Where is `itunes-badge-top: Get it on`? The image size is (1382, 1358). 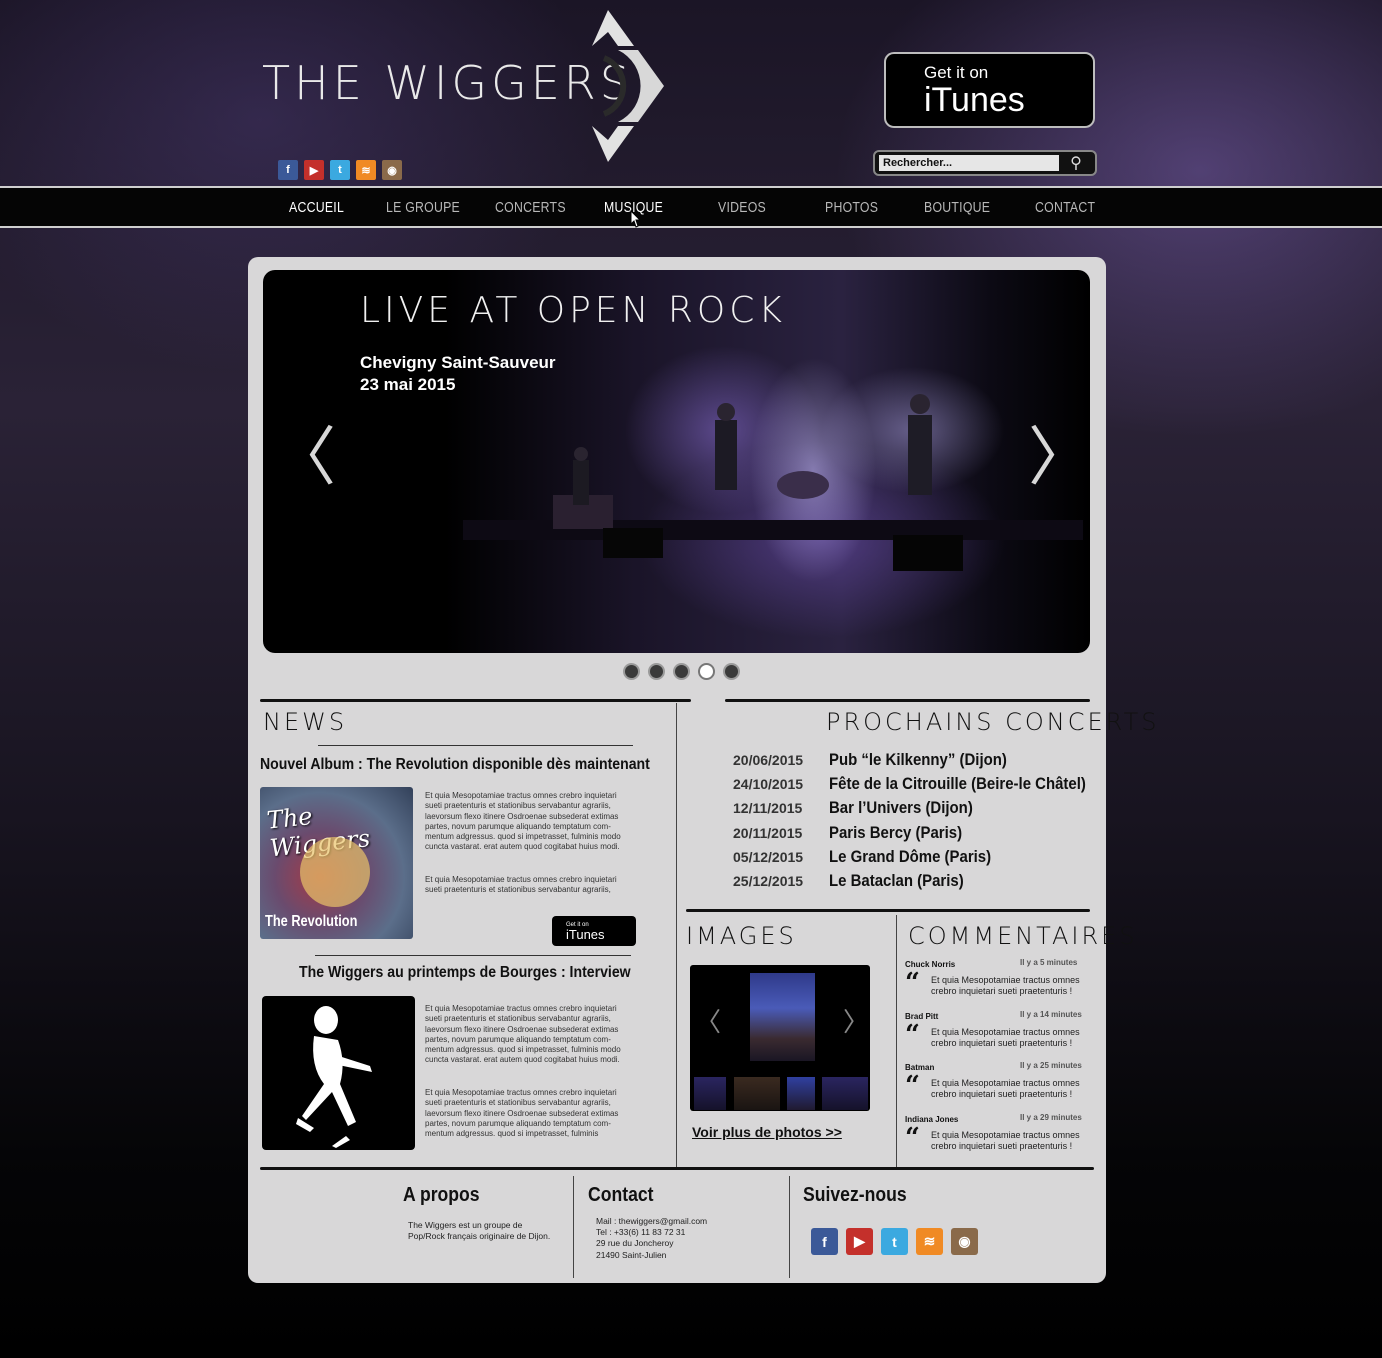
itunes-badge-top: Get it on is located at coordinates (956, 72).